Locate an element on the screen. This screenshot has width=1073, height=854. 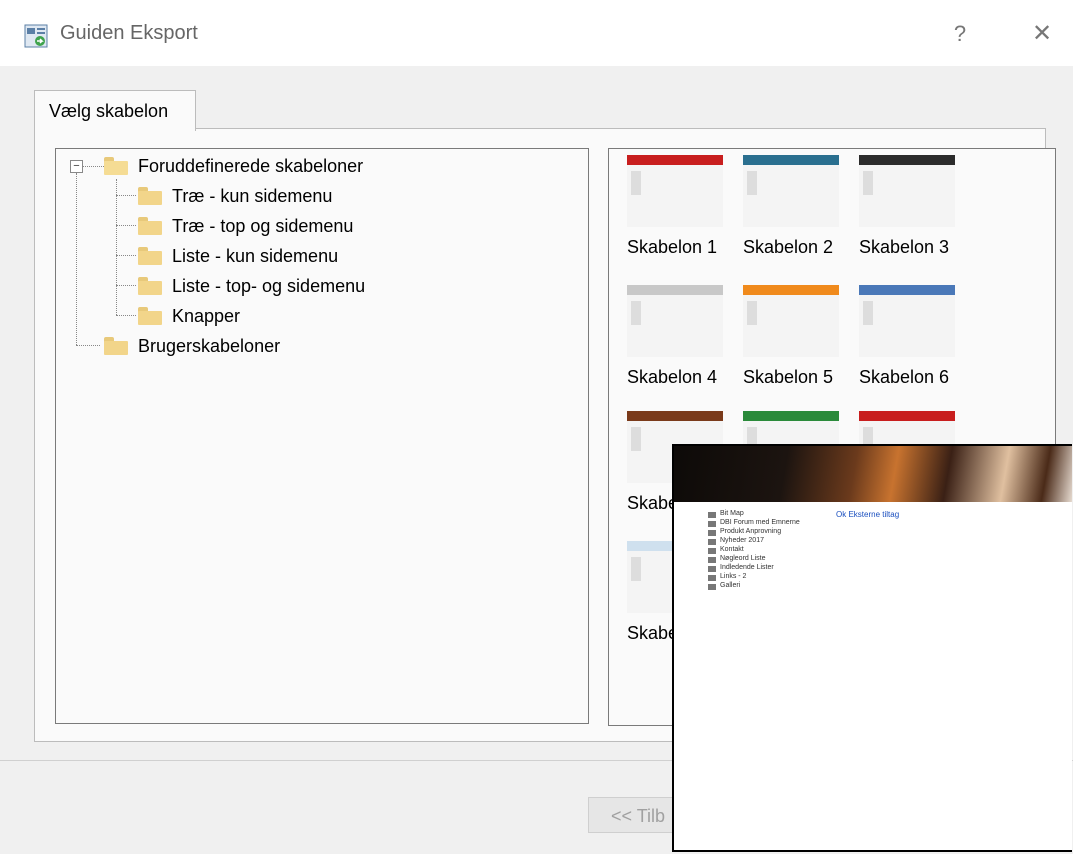
template-label: Skabelon 6 is located at coordinates (904, 377).